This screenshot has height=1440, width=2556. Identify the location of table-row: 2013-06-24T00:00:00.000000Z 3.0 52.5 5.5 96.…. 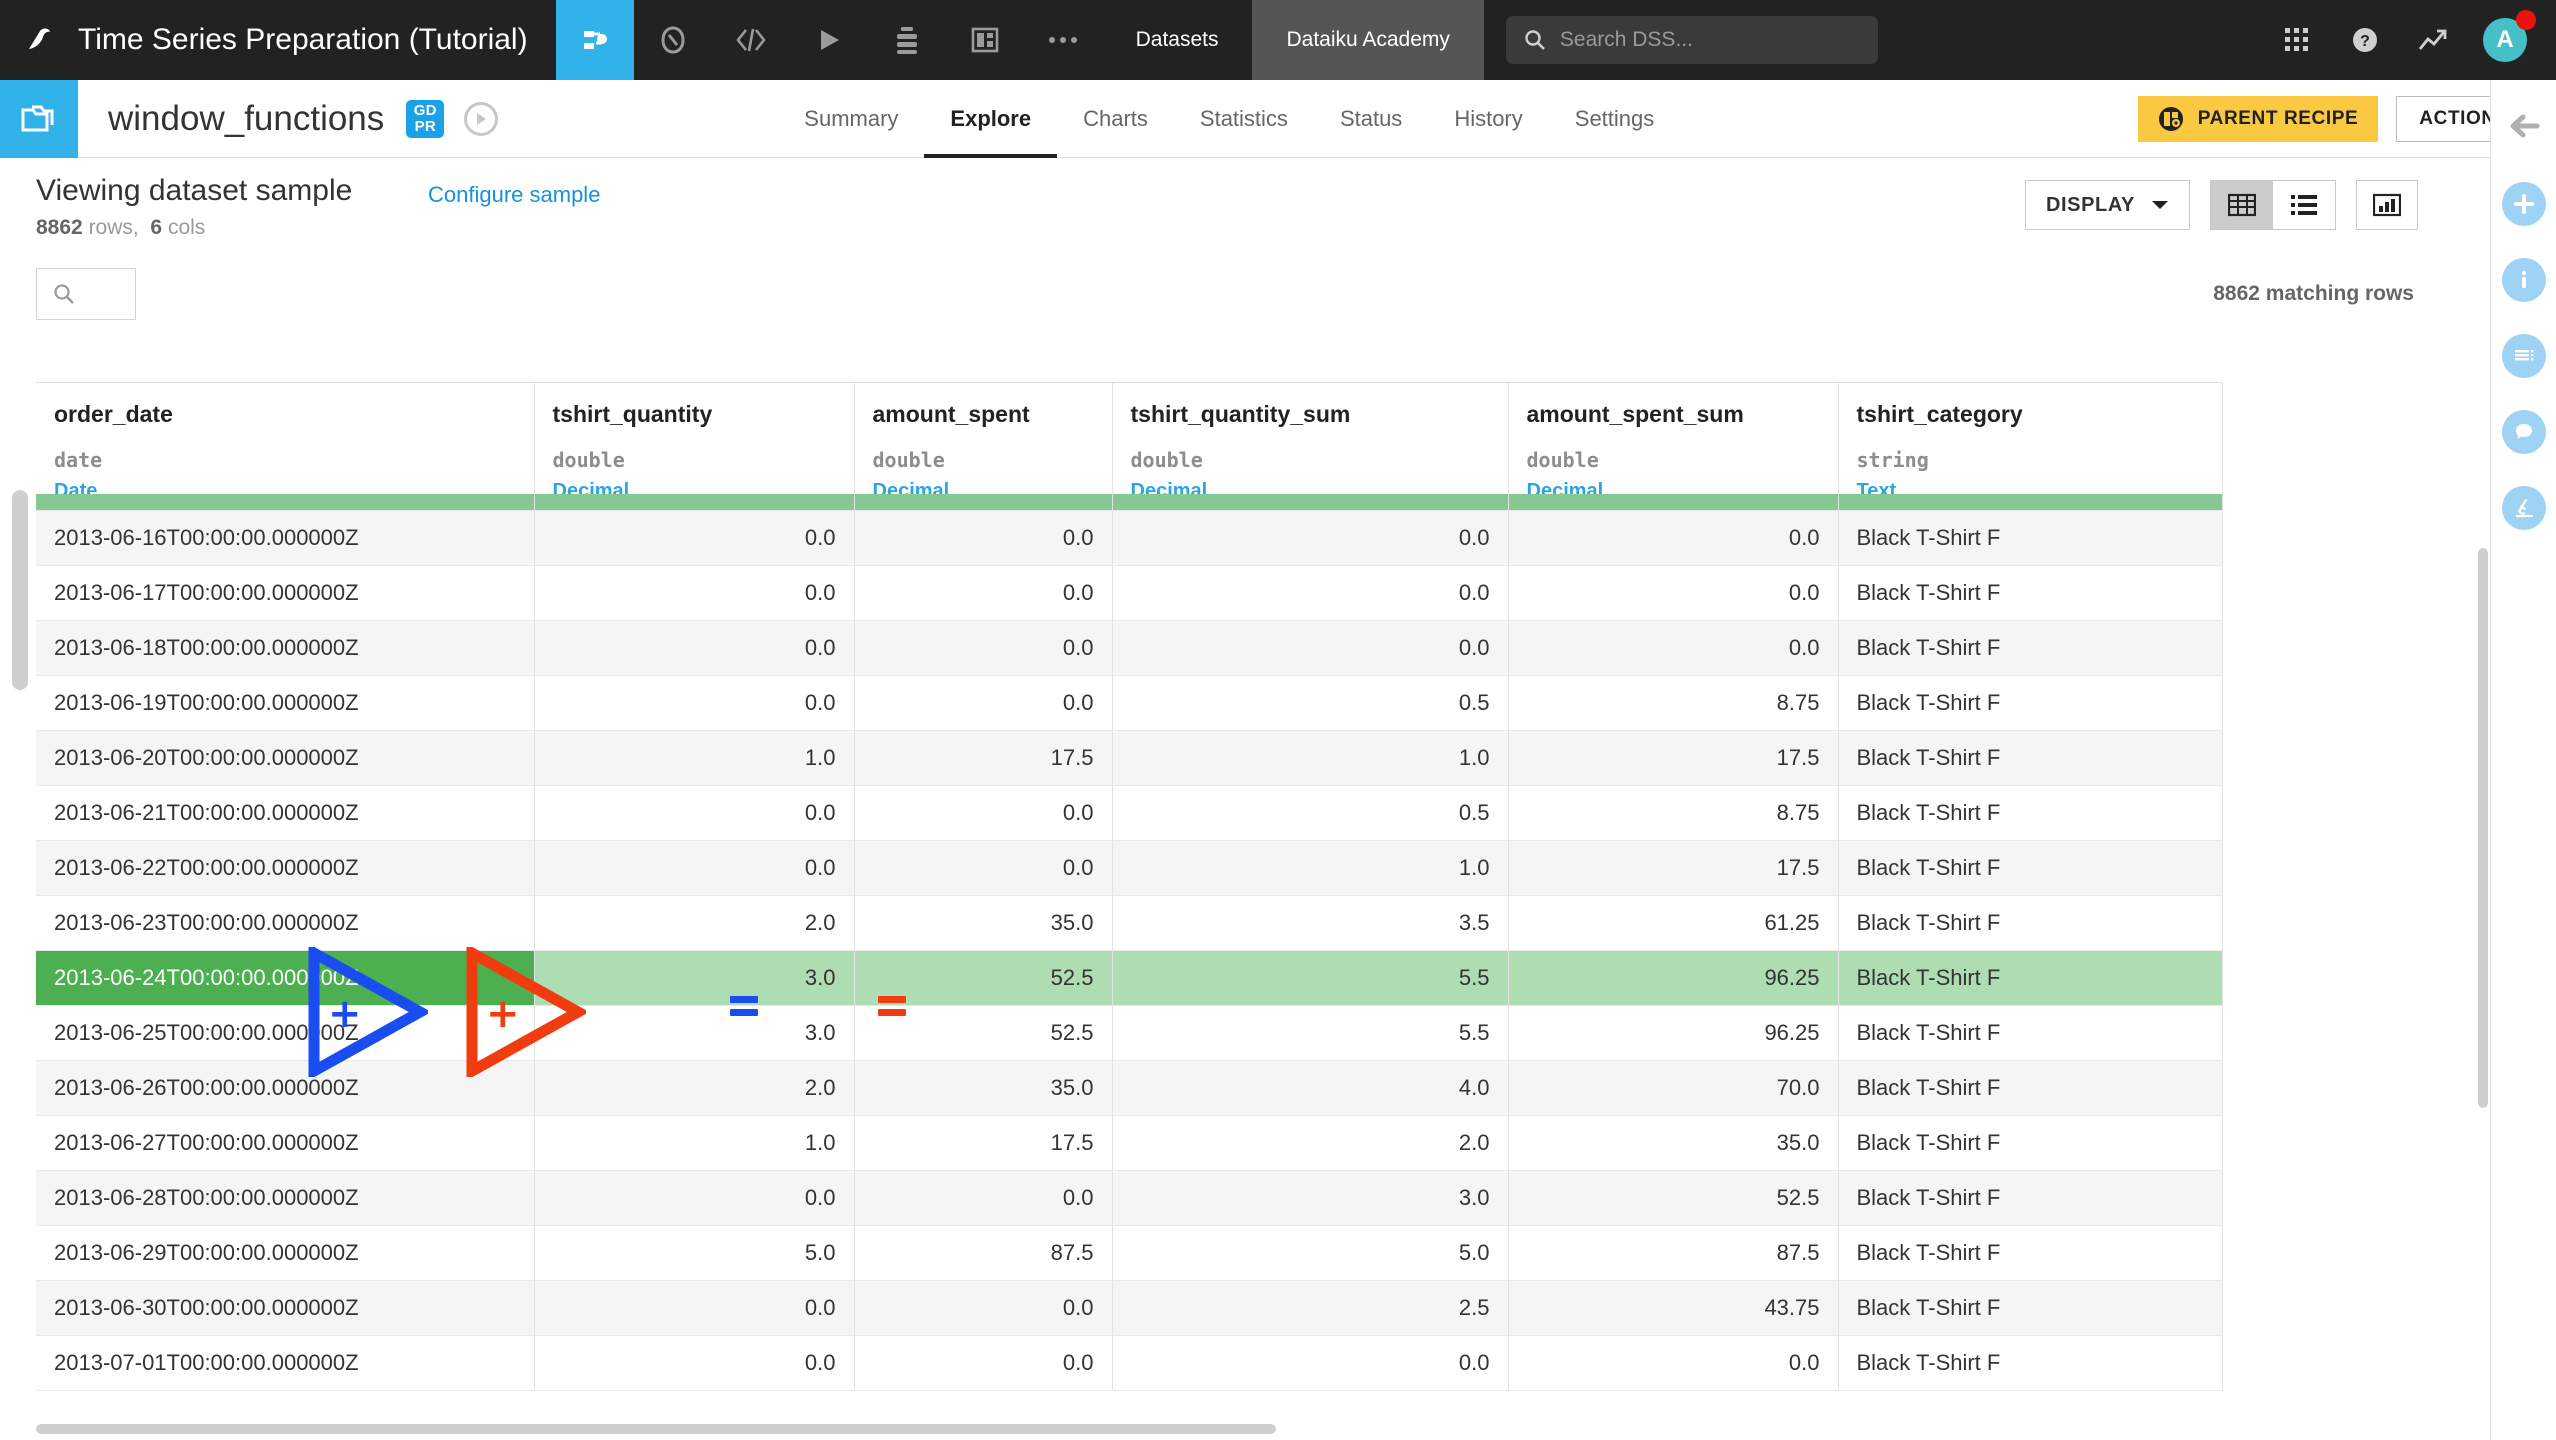
(1129, 978).